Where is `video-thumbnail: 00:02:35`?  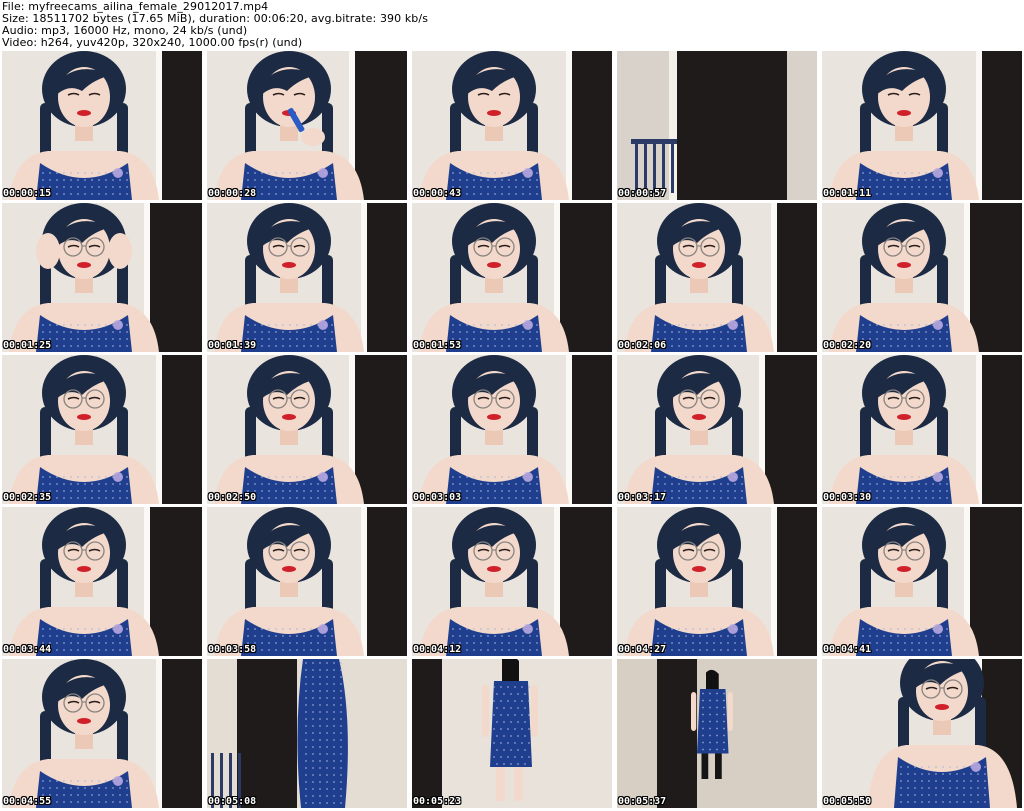 video-thumbnail: 00:02:35 is located at coordinates (102, 429).